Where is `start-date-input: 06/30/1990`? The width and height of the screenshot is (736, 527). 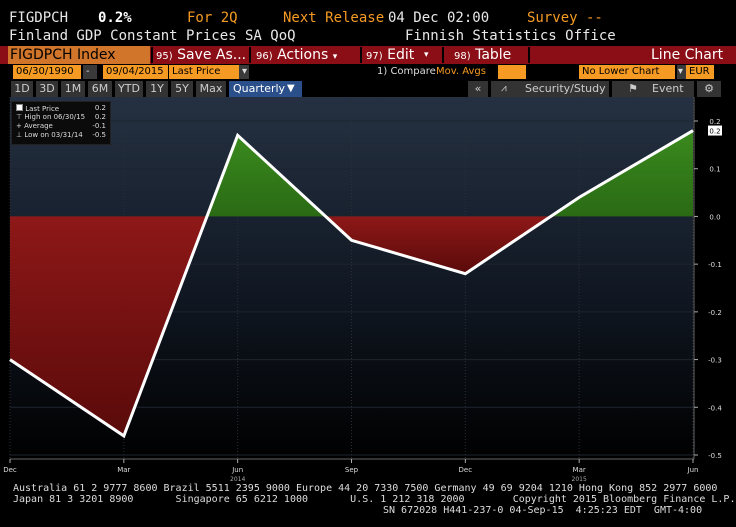 start-date-input: 06/30/1990 is located at coordinates (47, 72).